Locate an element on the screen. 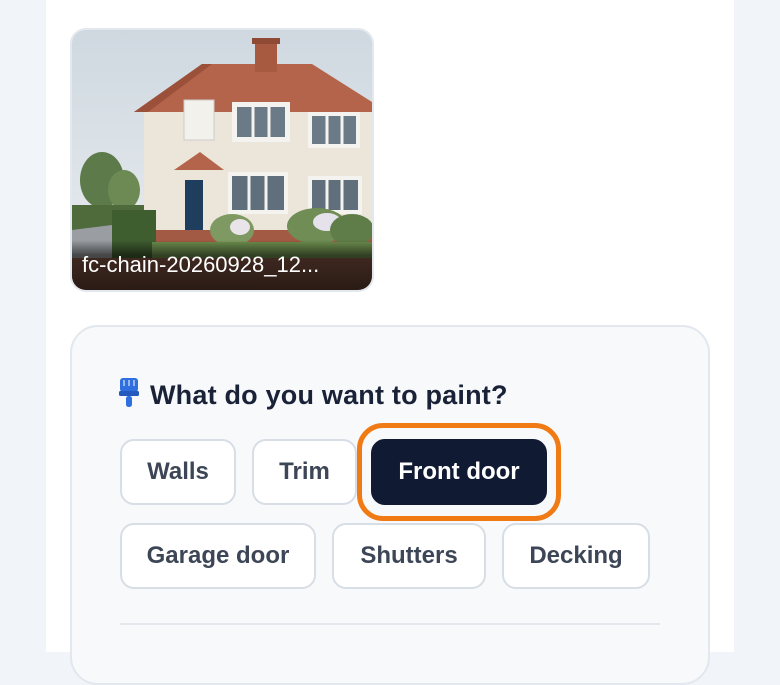  section-divider is located at coordinates (390, 624).